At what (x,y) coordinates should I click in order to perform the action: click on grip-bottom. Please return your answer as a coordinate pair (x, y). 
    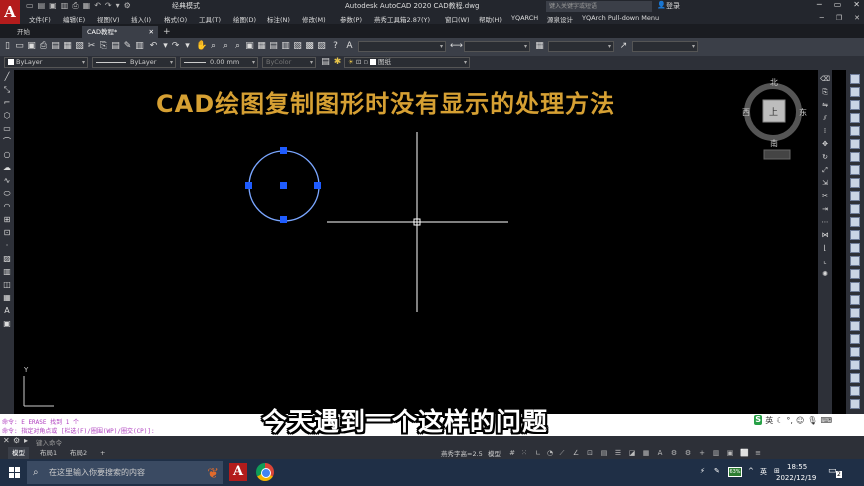
    Looking at the image, I should click on (283, 219).